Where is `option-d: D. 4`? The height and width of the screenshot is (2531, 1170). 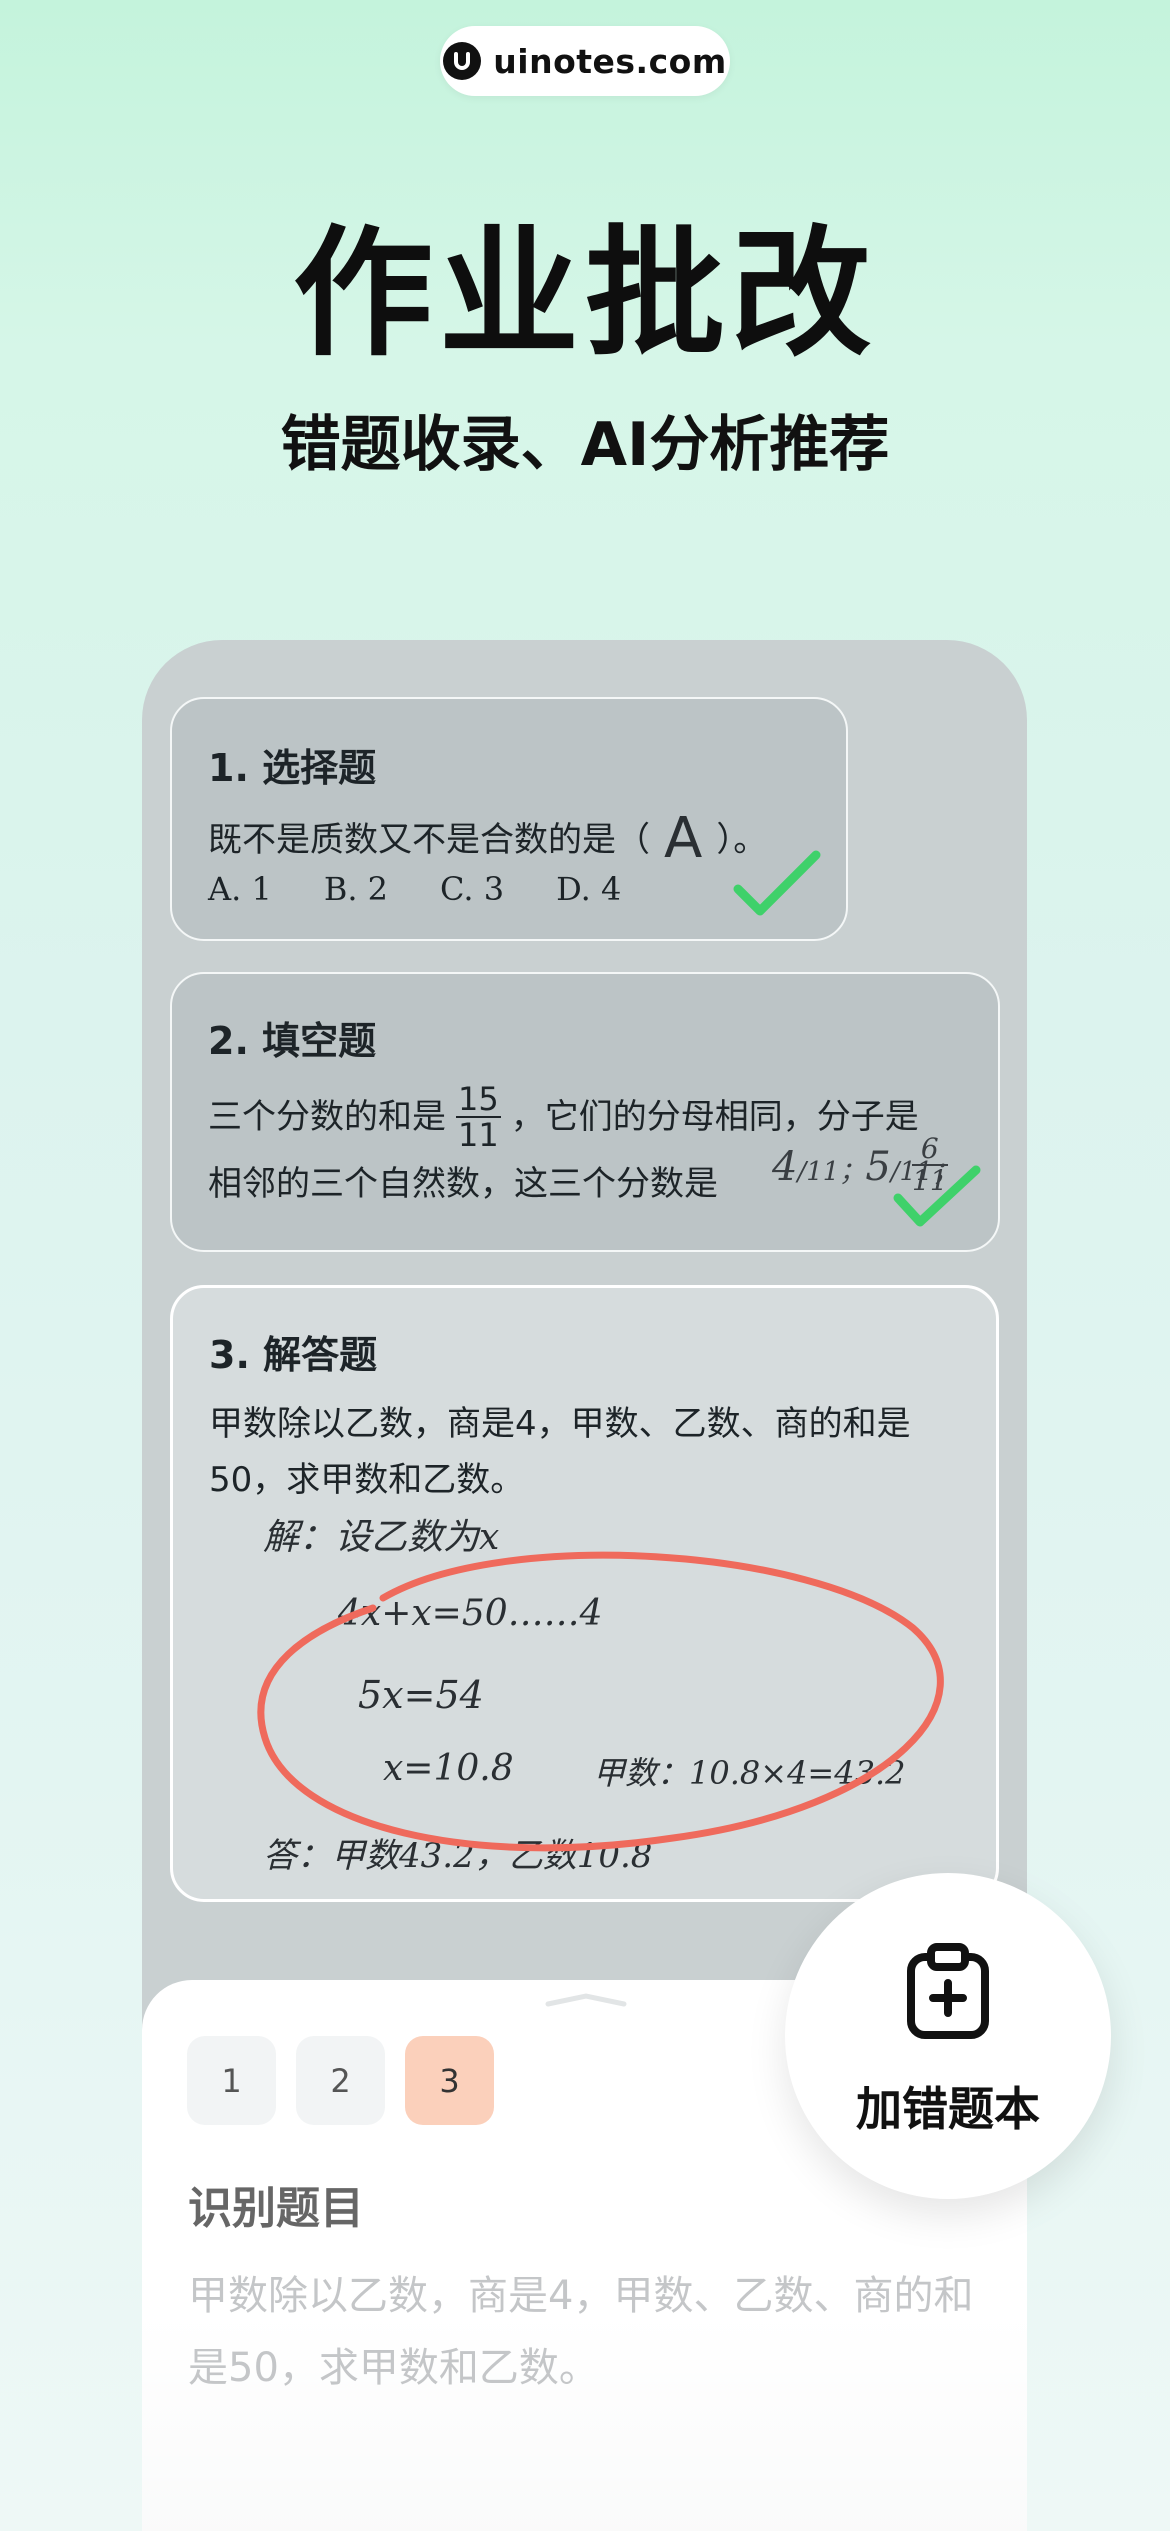
option-d: D. 4 is located at coordinates (589, 889).